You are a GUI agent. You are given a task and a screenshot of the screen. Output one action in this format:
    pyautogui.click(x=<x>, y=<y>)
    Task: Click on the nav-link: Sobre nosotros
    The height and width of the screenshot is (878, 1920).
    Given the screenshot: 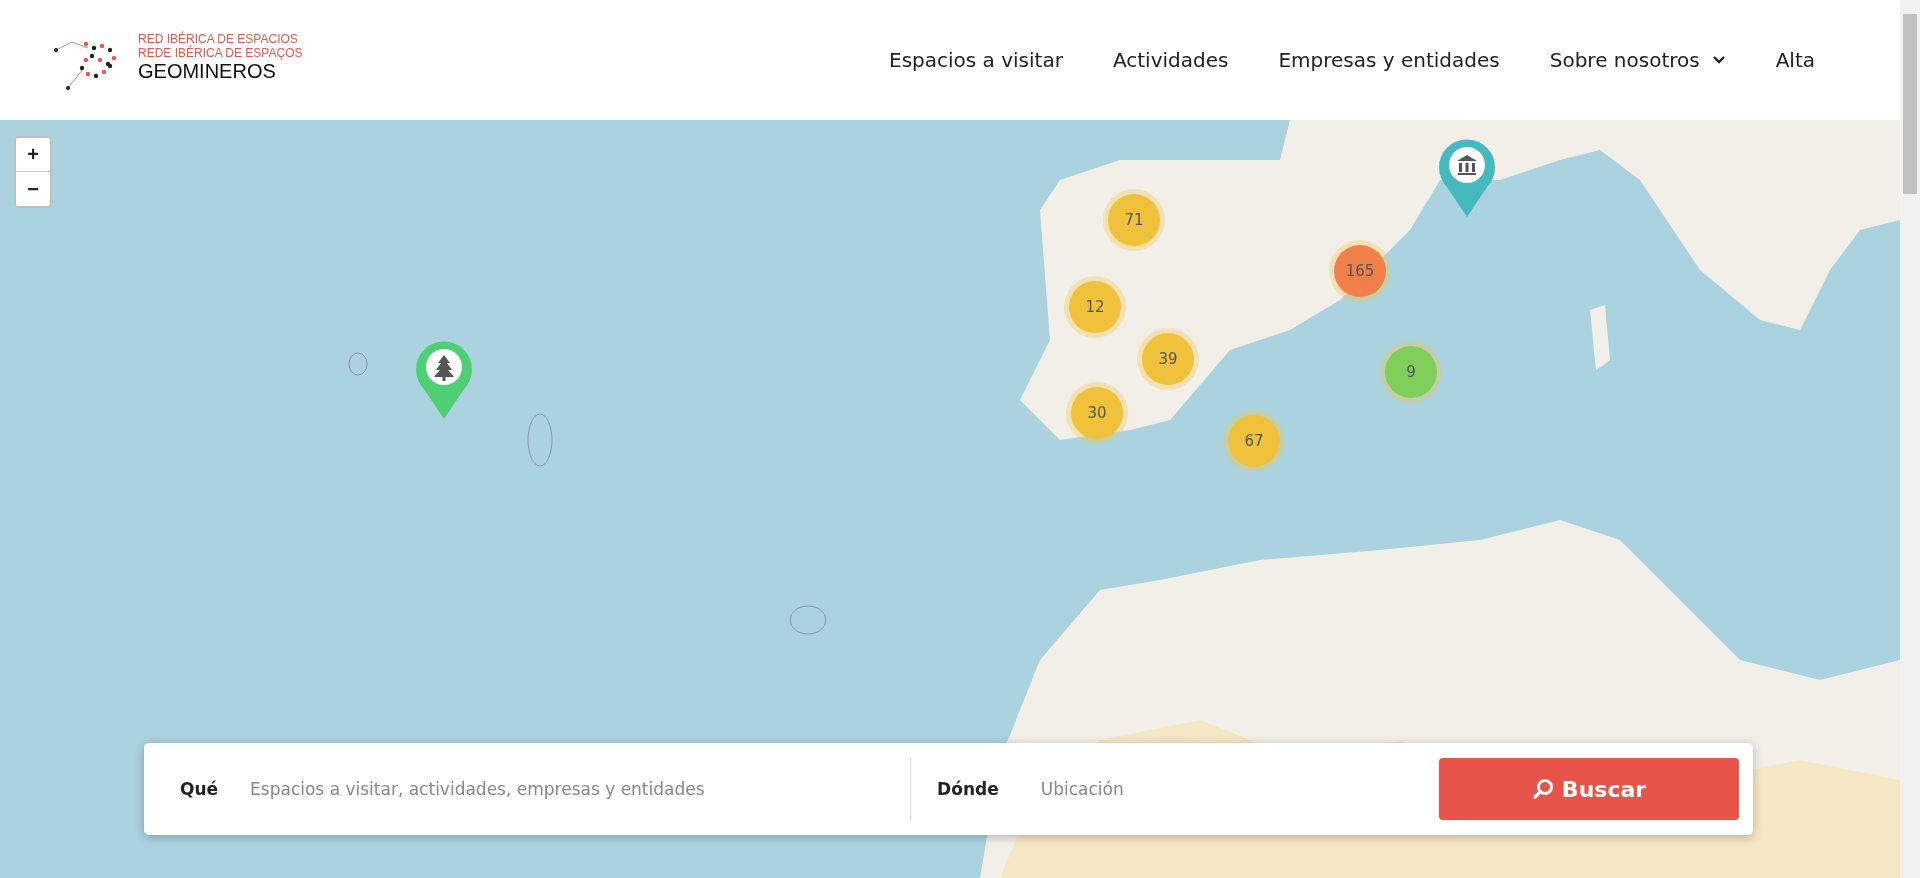 What is the action you would take?
    pyautogui.click(x=1637, y=60)
    